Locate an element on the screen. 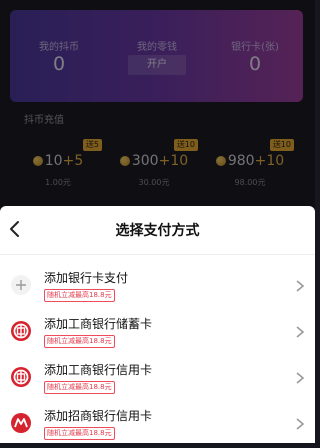 The image size is (320, 448). sheet-title: 选择支付方式 is located at coordinates (157, 231).